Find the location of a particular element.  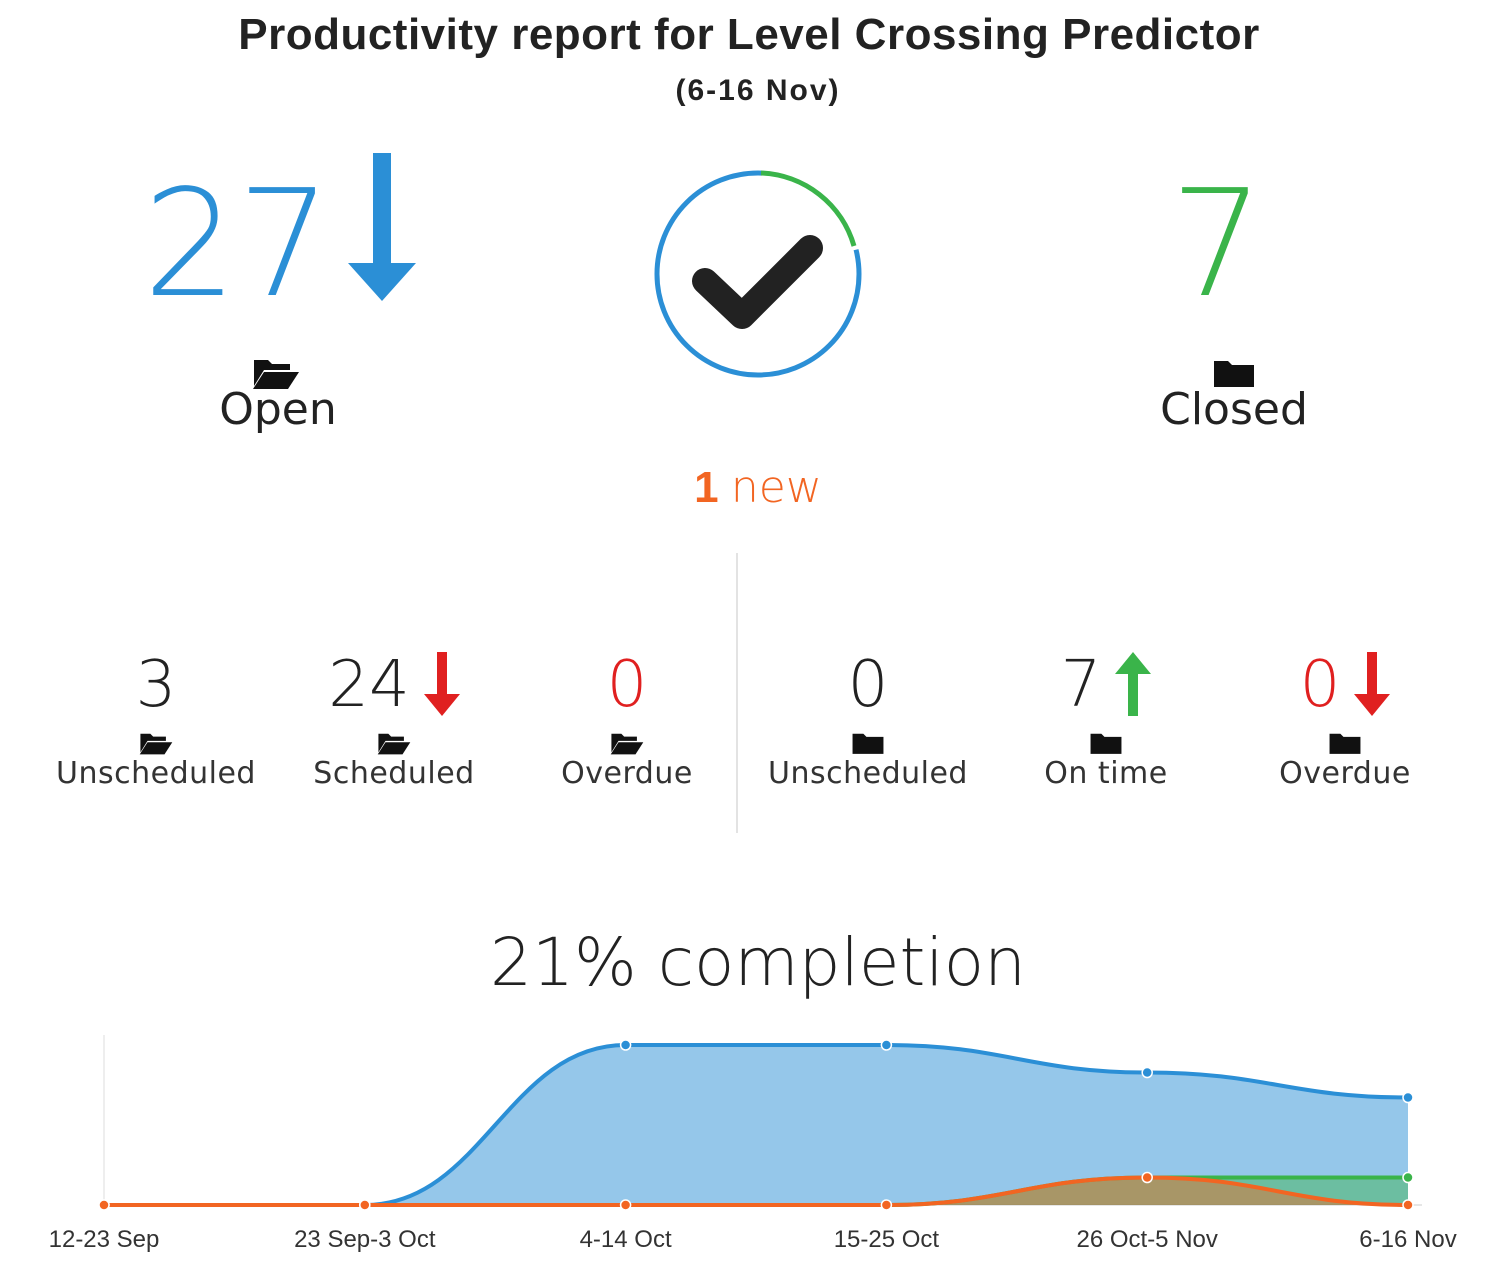

x-tick-label: 6-16 Nov is located at coordinates (1408, 1239).